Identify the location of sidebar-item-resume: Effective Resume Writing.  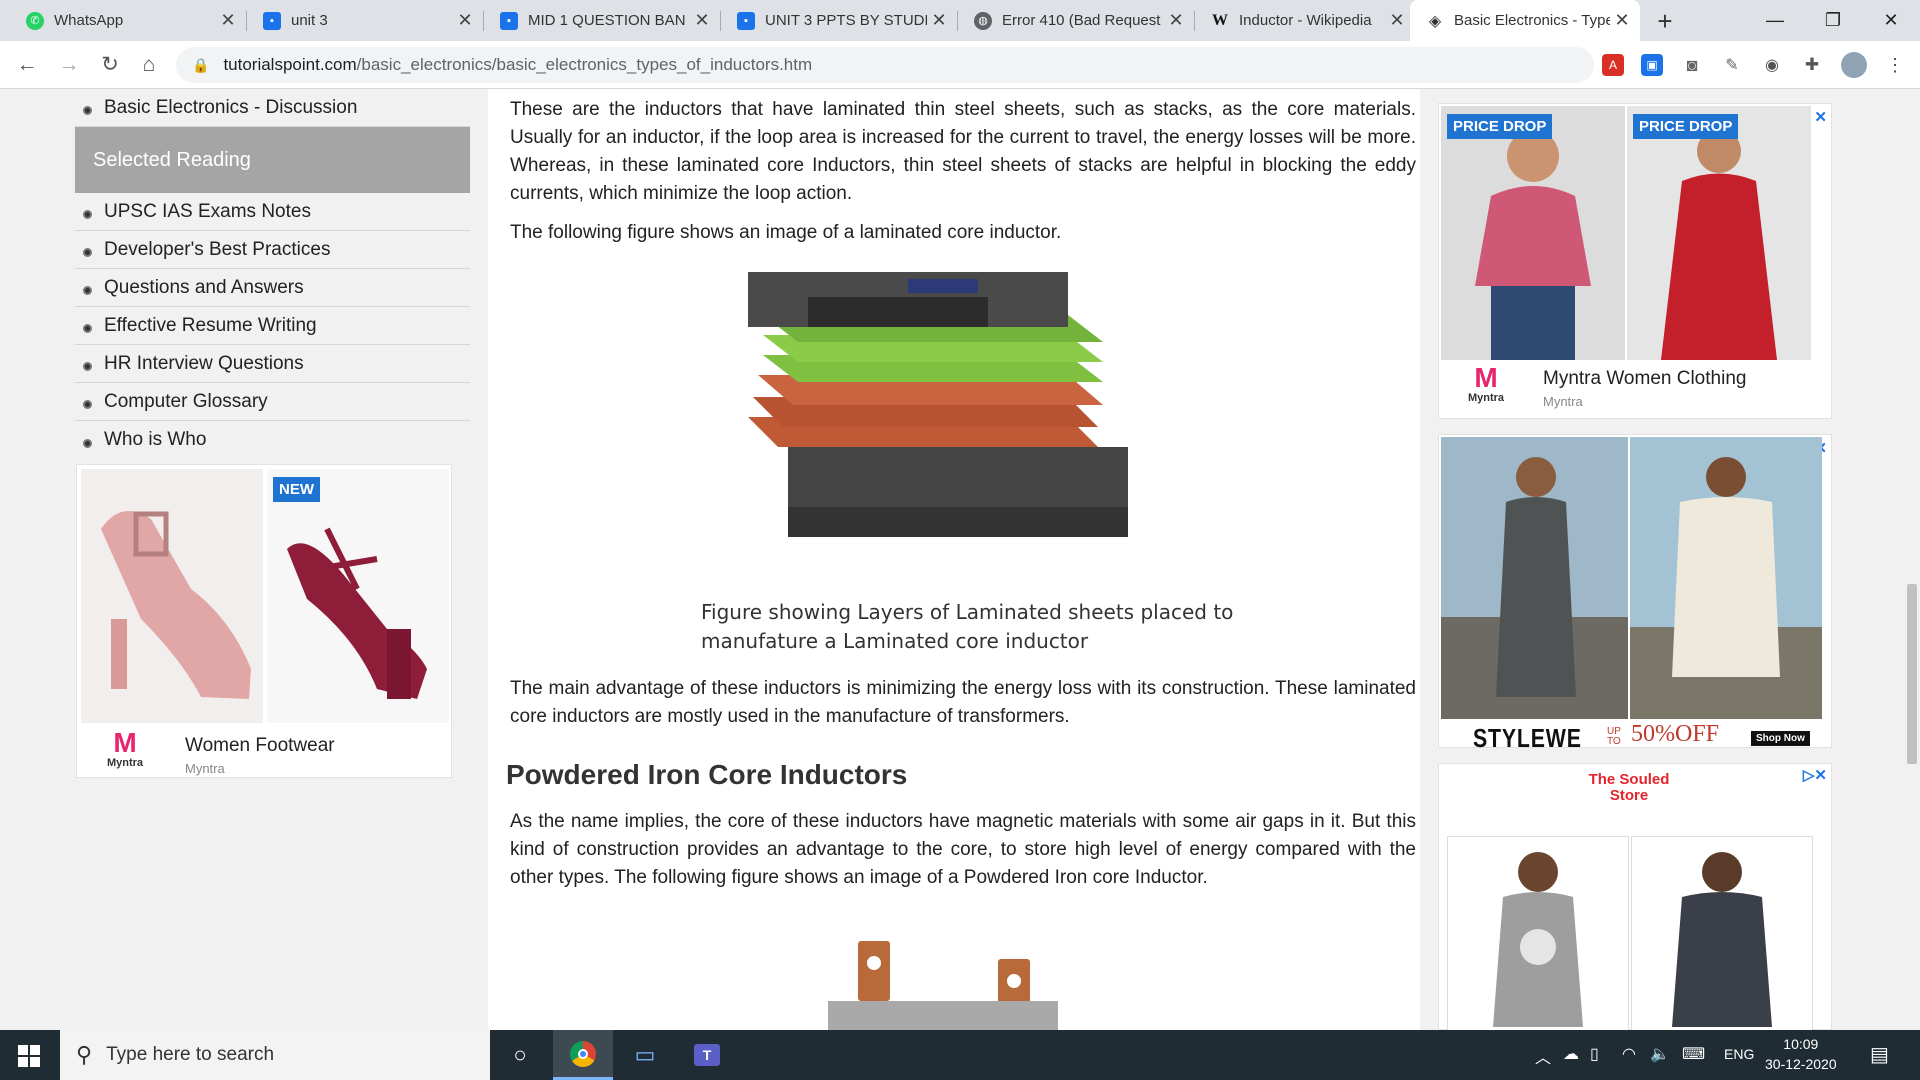
(272, 326).